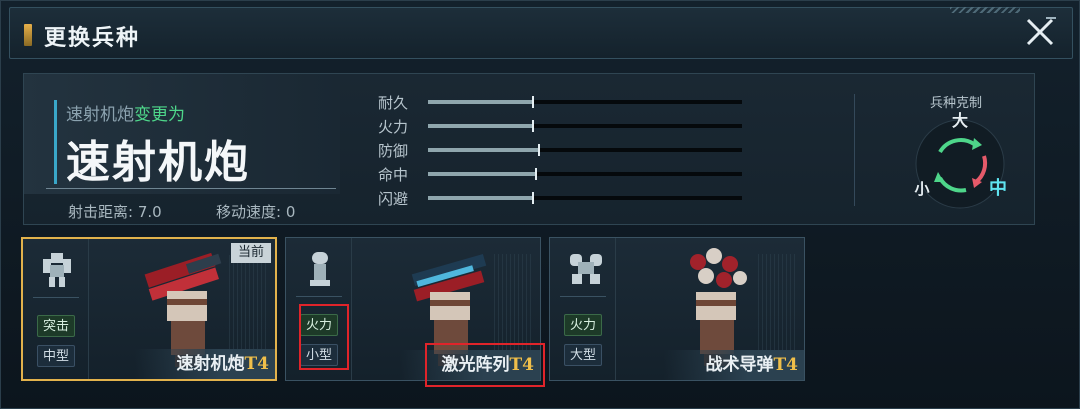  What do you see at coordinates (115, 212) in the screenshot?
I see `range-stat: 射击距离: 7.0` at bounding box center [115, 212].